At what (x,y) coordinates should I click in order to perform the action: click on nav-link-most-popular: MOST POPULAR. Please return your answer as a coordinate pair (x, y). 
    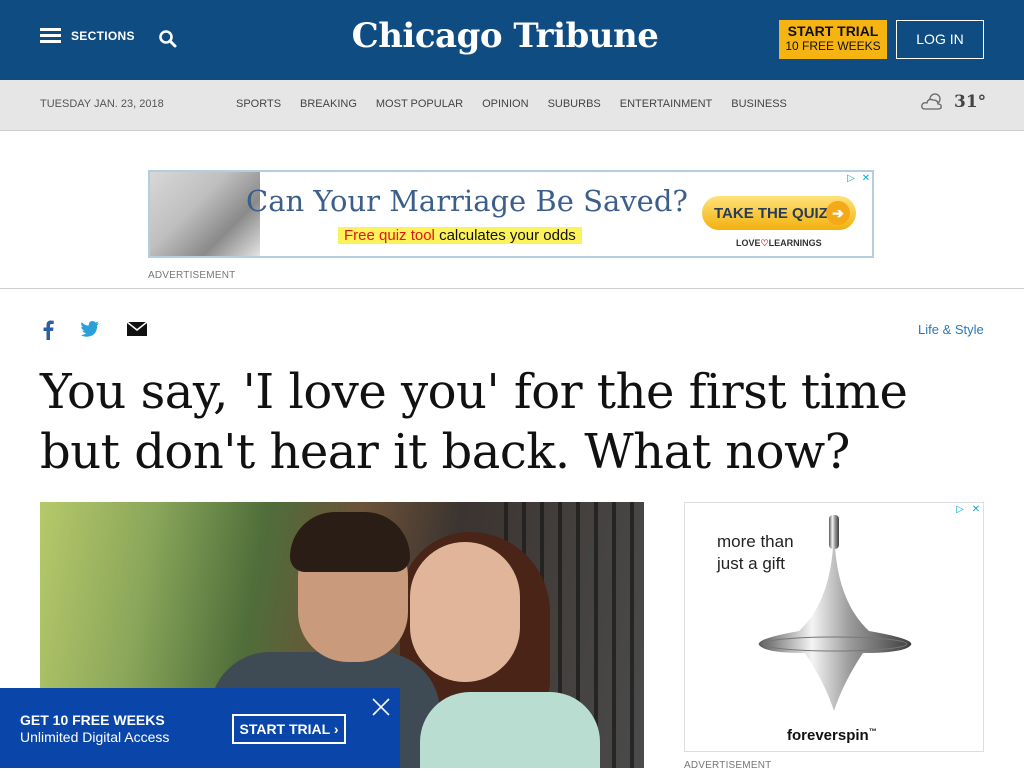
    Looking at the image, I should click on (419, 104).